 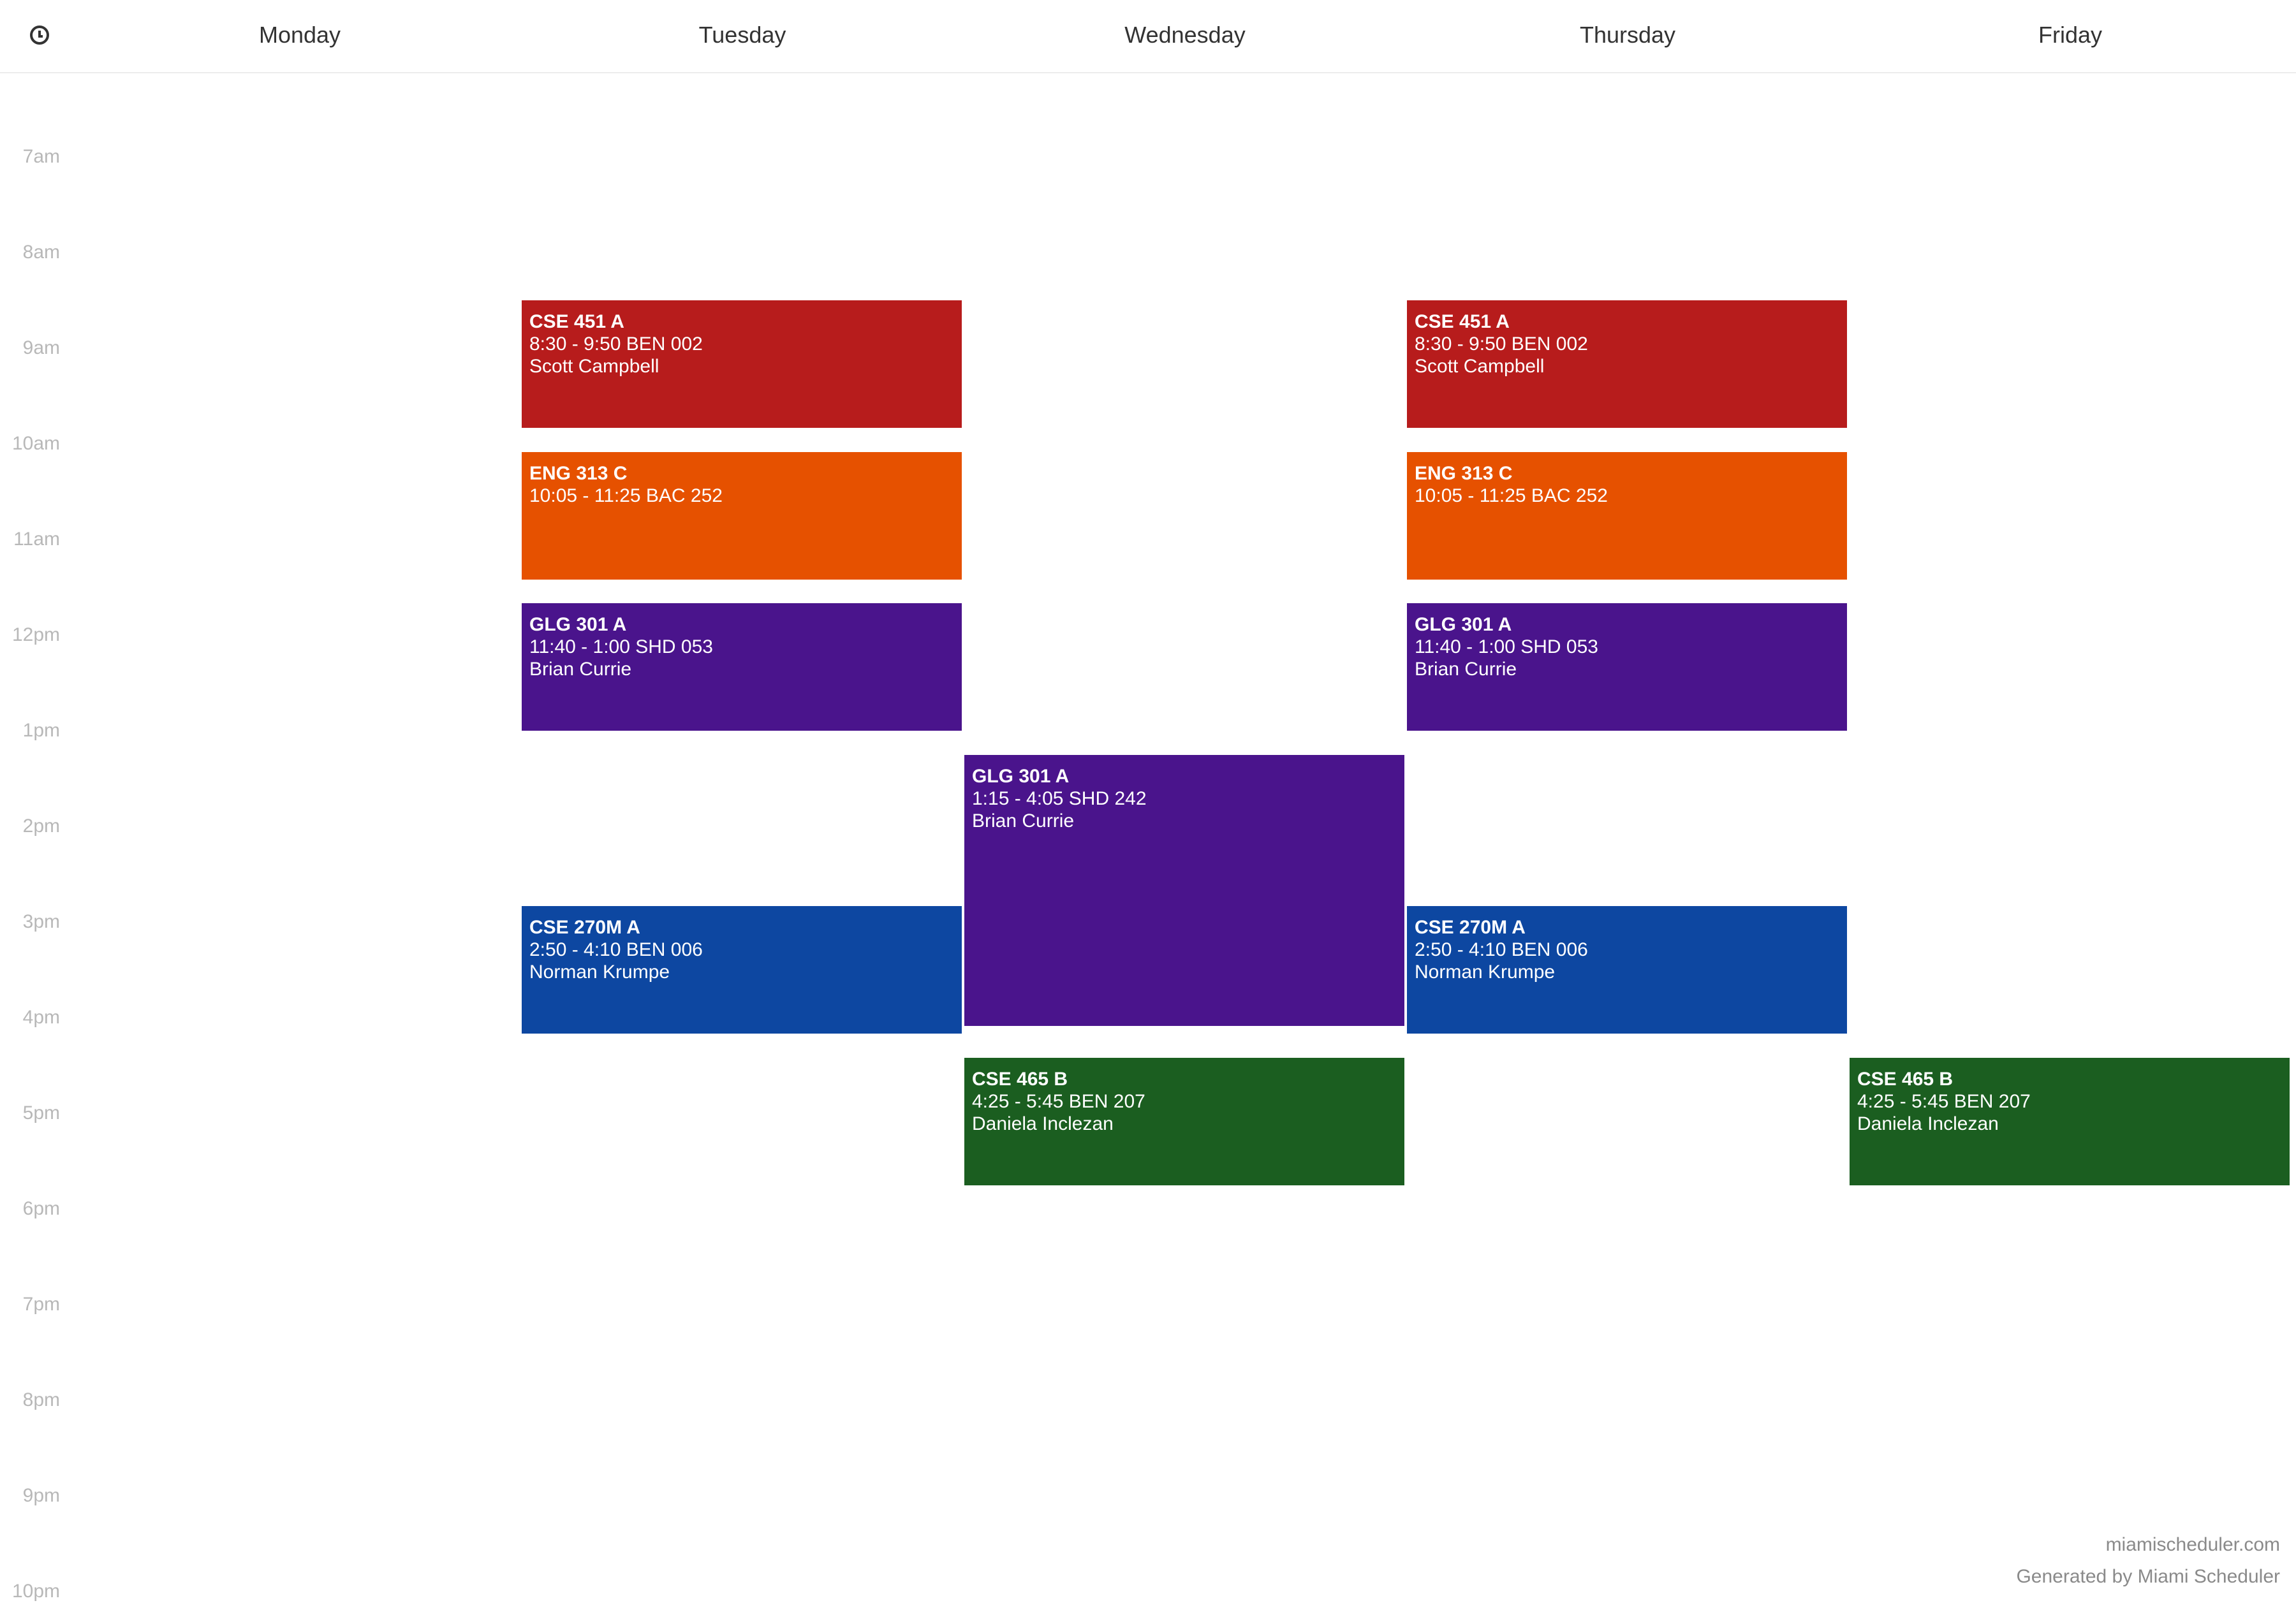 What do you see at coordinates (41, 1018) in the screenshot?
I see `hour-label: 4pm` at bounding box center [41, 1018].